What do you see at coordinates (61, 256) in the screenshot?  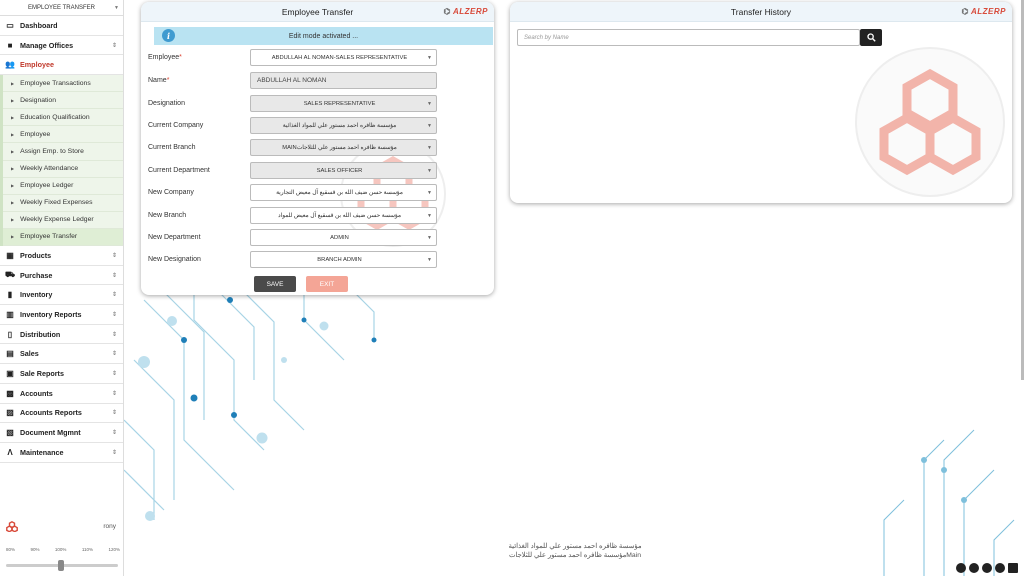 I see `menu-products: ▦ Products ⇕` at bounding box center [61, 256].